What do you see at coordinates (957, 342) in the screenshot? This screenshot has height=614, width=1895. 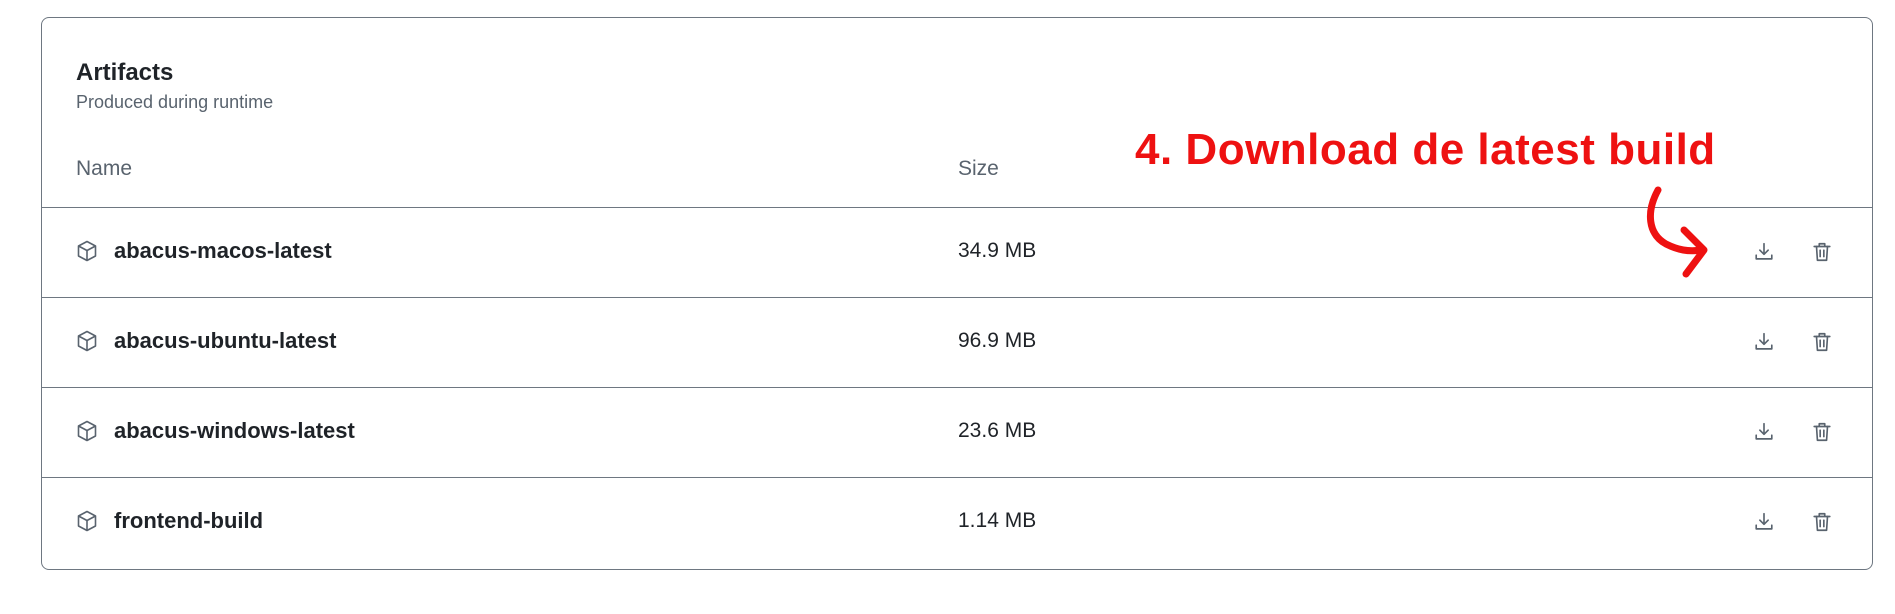 I see `table-row: abacus-ubuntu-latest 96.9 MB` at bounding box center [957, 342].